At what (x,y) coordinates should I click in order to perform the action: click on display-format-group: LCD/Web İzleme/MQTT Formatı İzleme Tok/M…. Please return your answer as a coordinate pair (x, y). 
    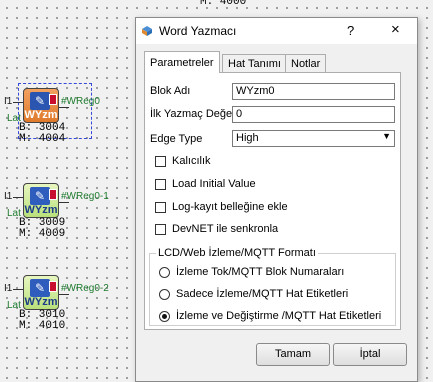
    Looking at the image, I should click on (272, 286).